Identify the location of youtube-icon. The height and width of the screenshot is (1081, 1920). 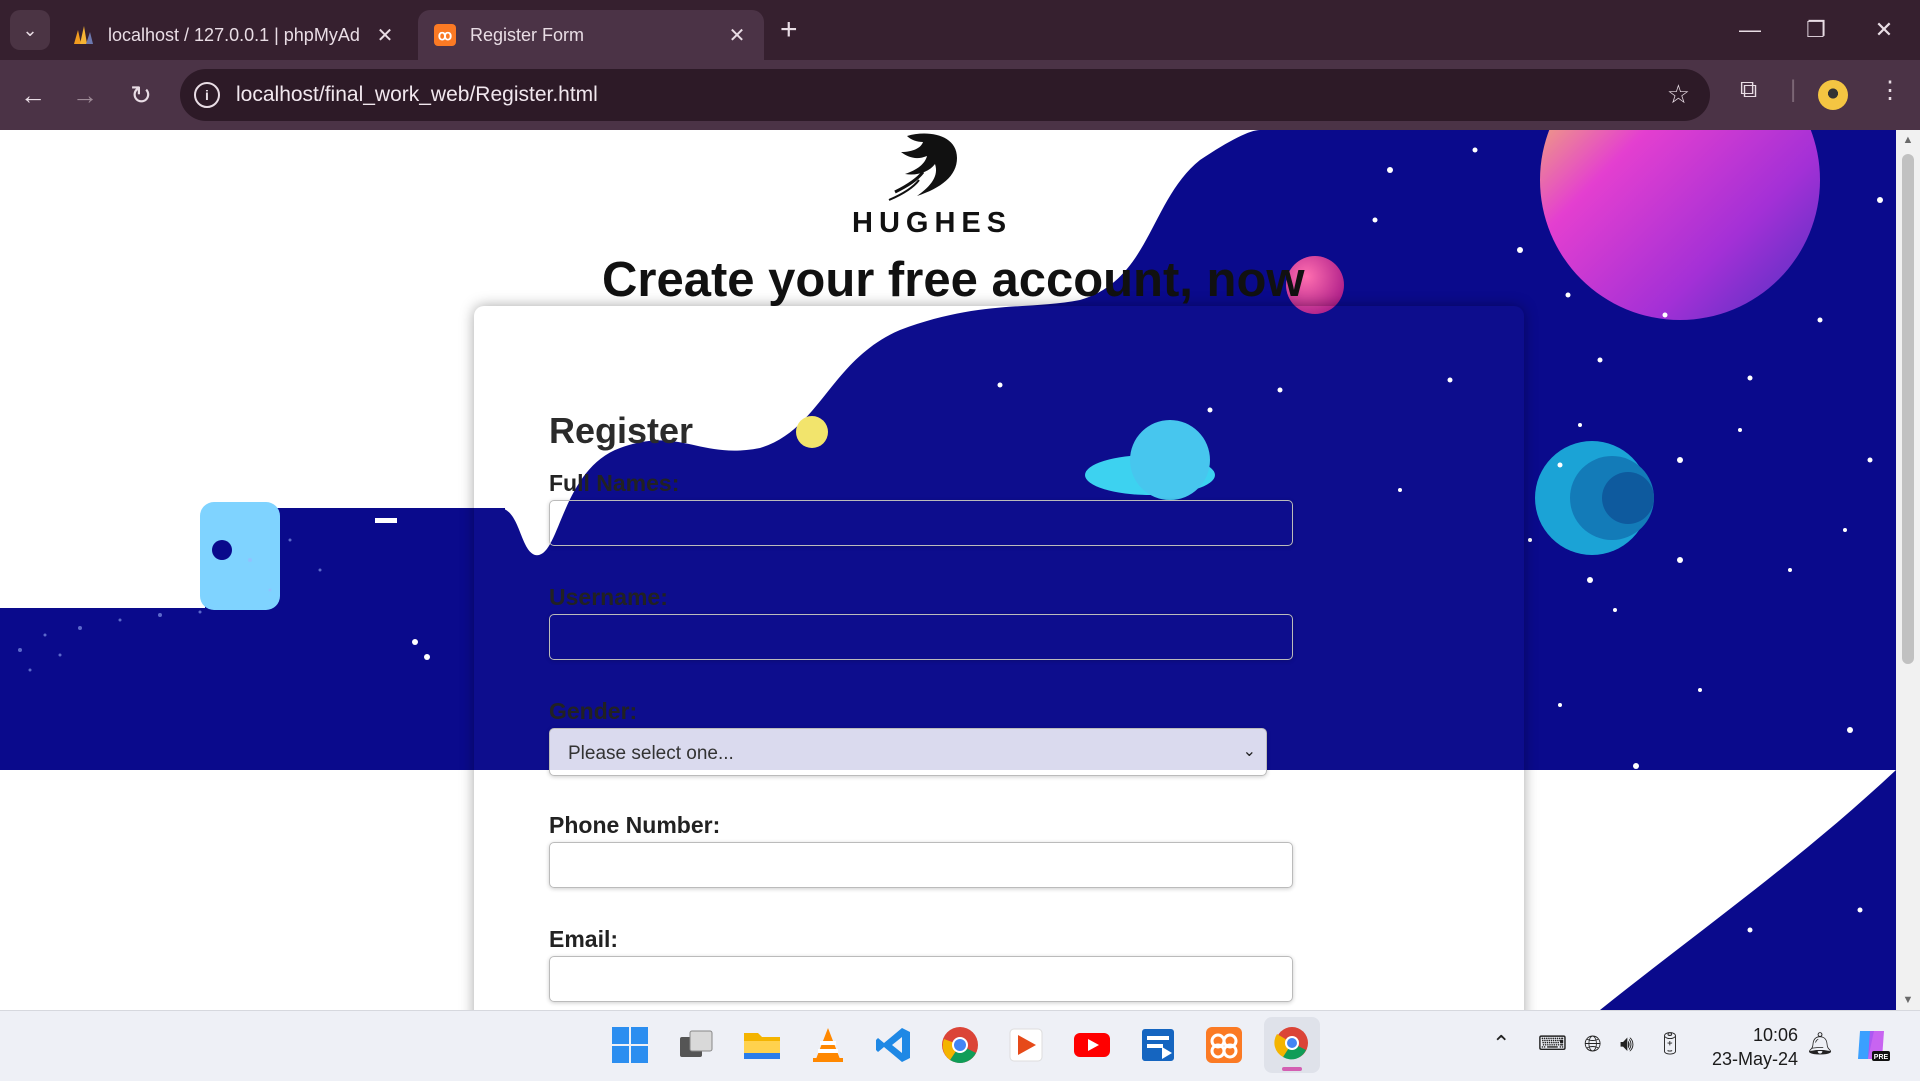
(1092, 1045).